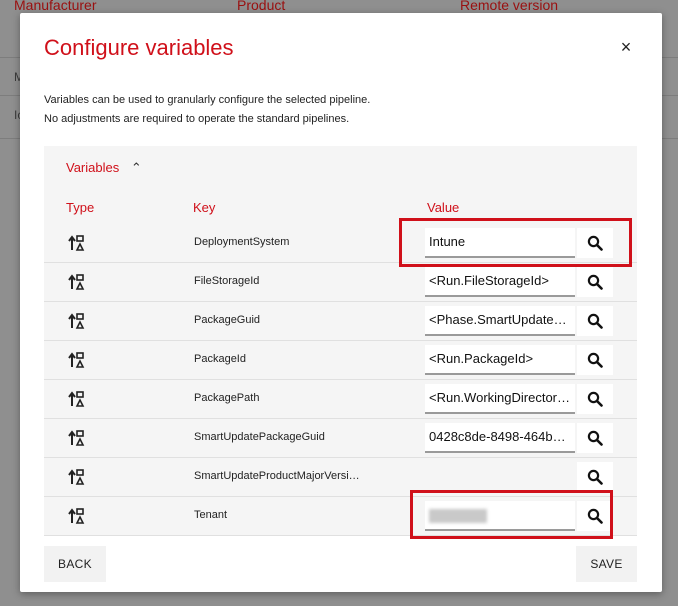 The width and height of the screenshot is (678, 606). I want to click on variables-section-toggle: Variables ⌃, so click(104, 168).